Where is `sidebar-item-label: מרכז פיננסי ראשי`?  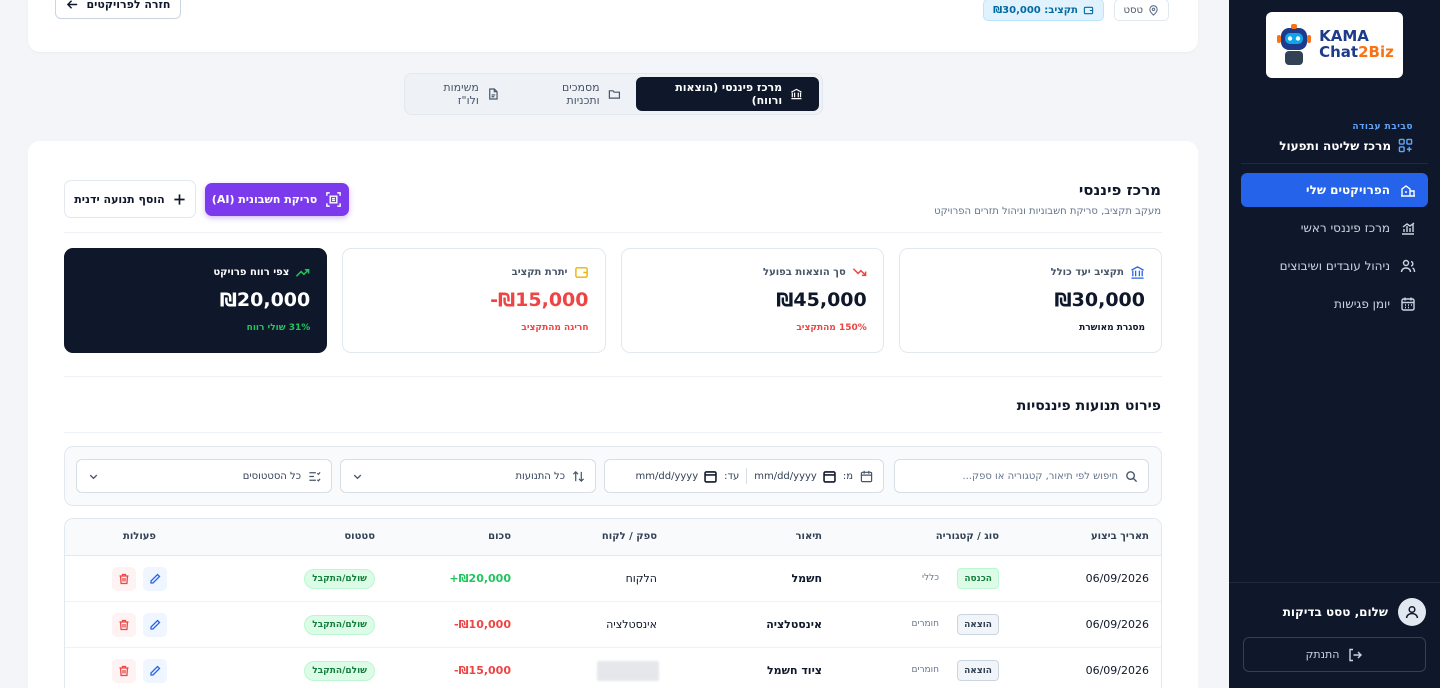 sidebar-item-label: מרכז פיננסי ראשי is located at coordinates (1345, 228).